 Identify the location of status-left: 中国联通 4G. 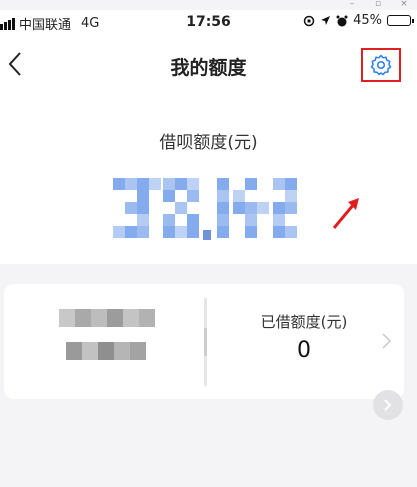
(49, 23).